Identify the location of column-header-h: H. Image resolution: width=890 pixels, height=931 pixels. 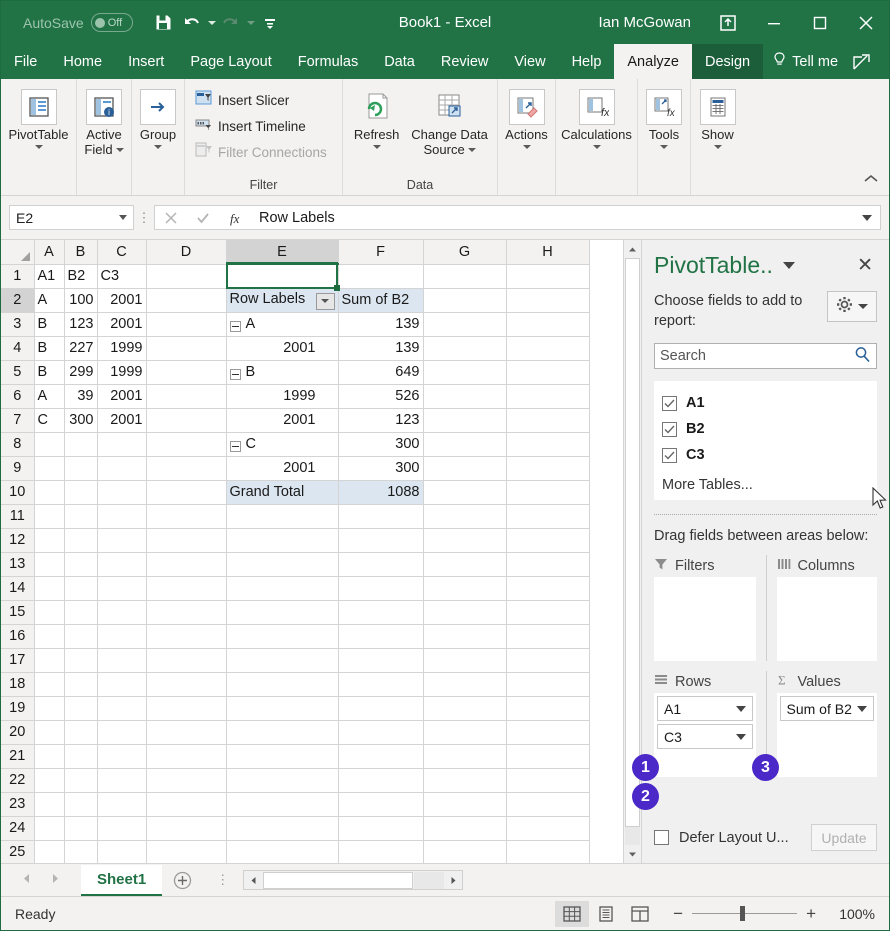
(548, 252).